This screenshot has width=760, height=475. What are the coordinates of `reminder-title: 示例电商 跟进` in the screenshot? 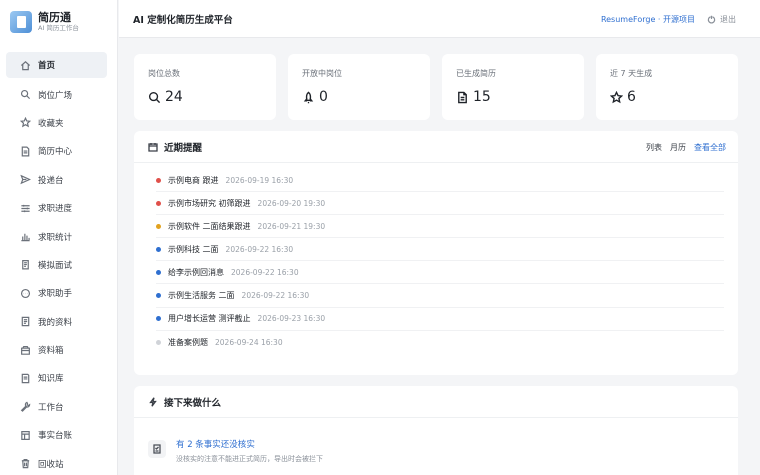 It's located at (193, 180).